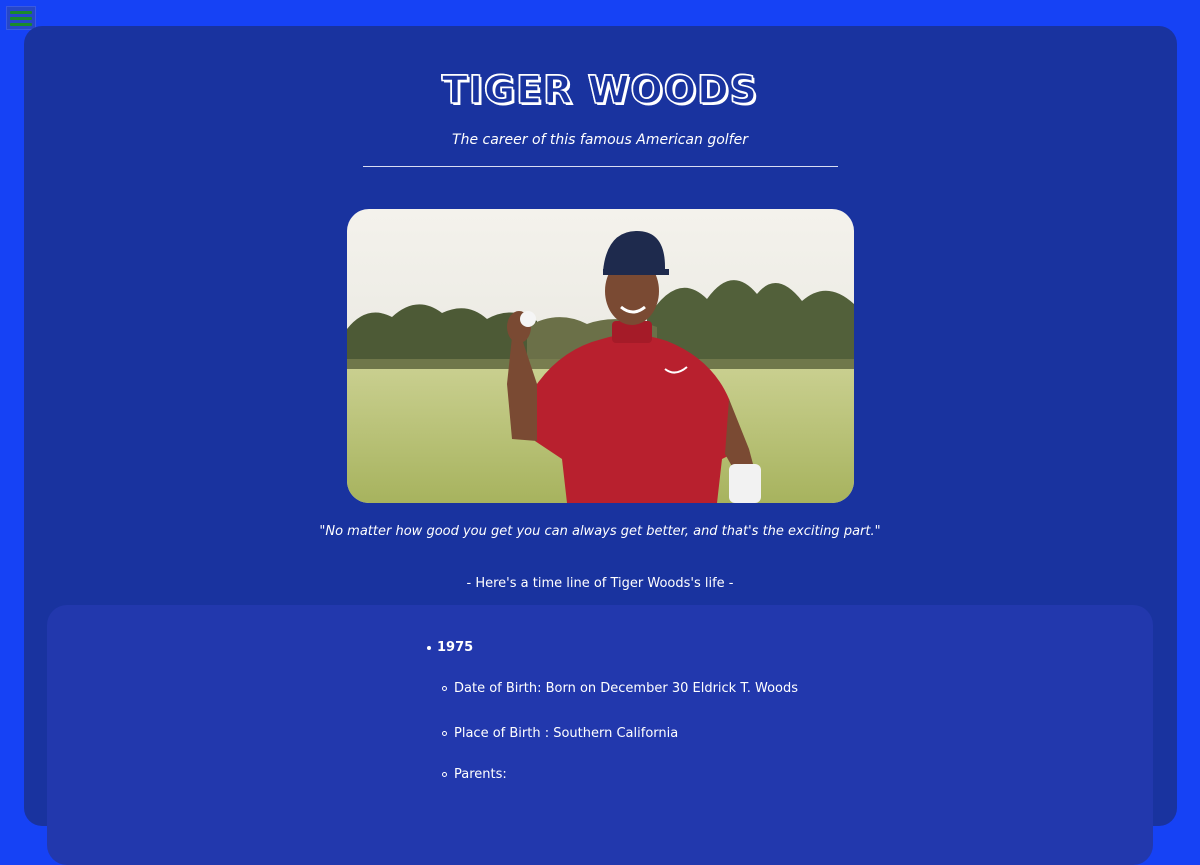  I want to click on hamburger-menu-icon, so click(21, 12).